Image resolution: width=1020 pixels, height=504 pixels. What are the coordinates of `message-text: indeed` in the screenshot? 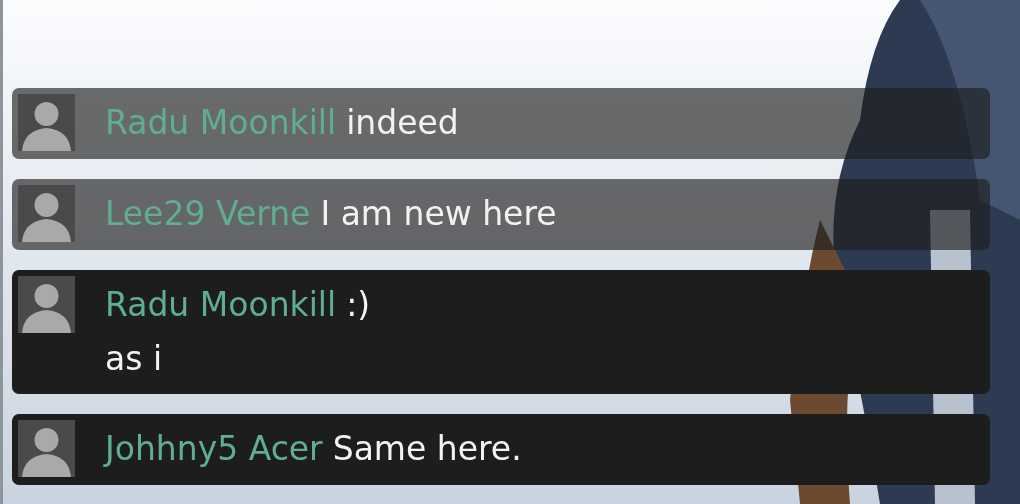 It's located at (402, 123).